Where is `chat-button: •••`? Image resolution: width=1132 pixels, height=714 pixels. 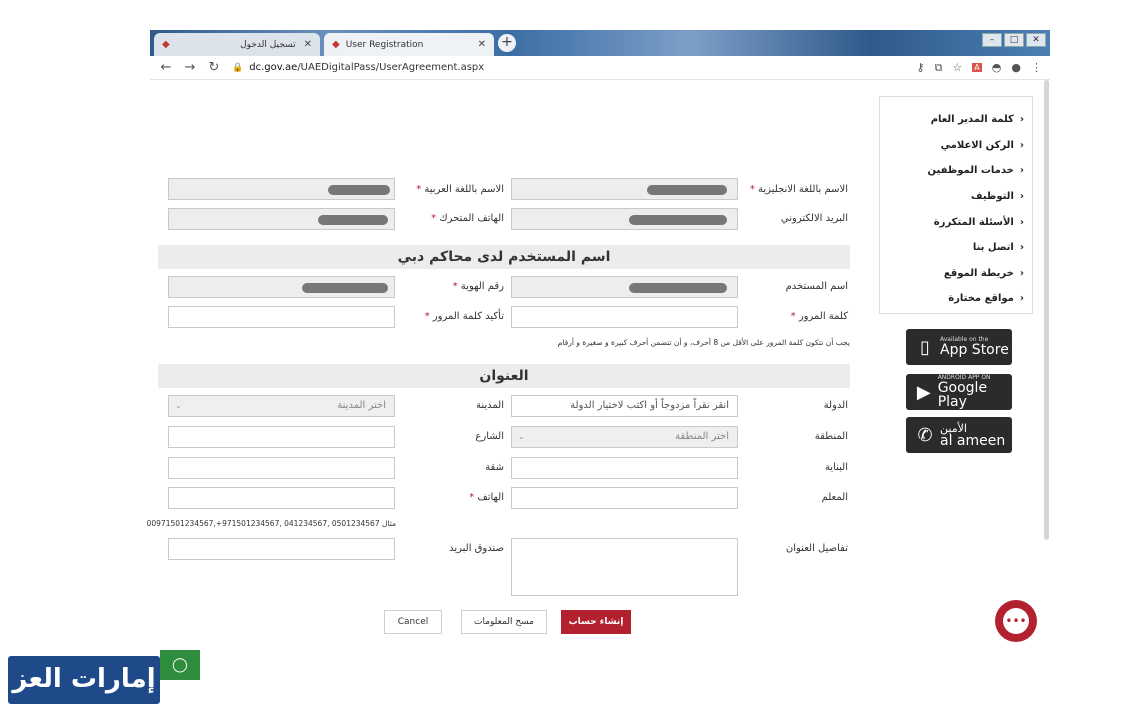 chat-button: ••• is located at coordinates (1016, 621).